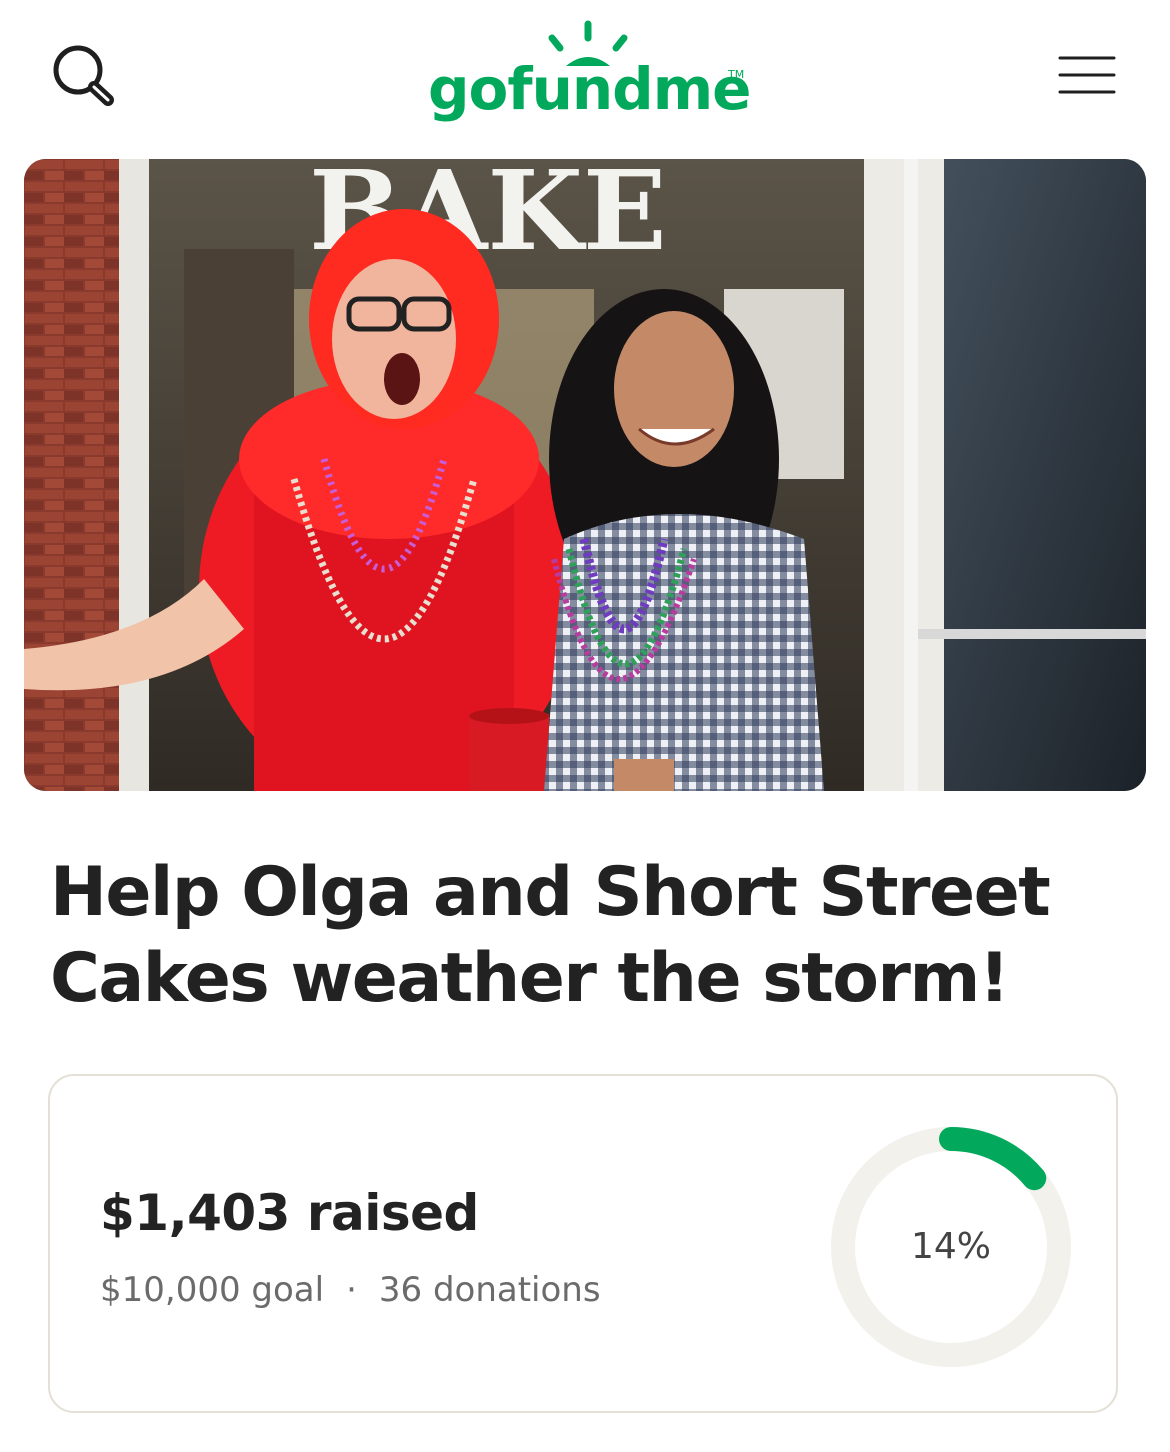  What do you see at coordinates (212, 1290) in the screenshot?
I see `goal-amount: $10,000 goal` at bounding box center [212, 1290].